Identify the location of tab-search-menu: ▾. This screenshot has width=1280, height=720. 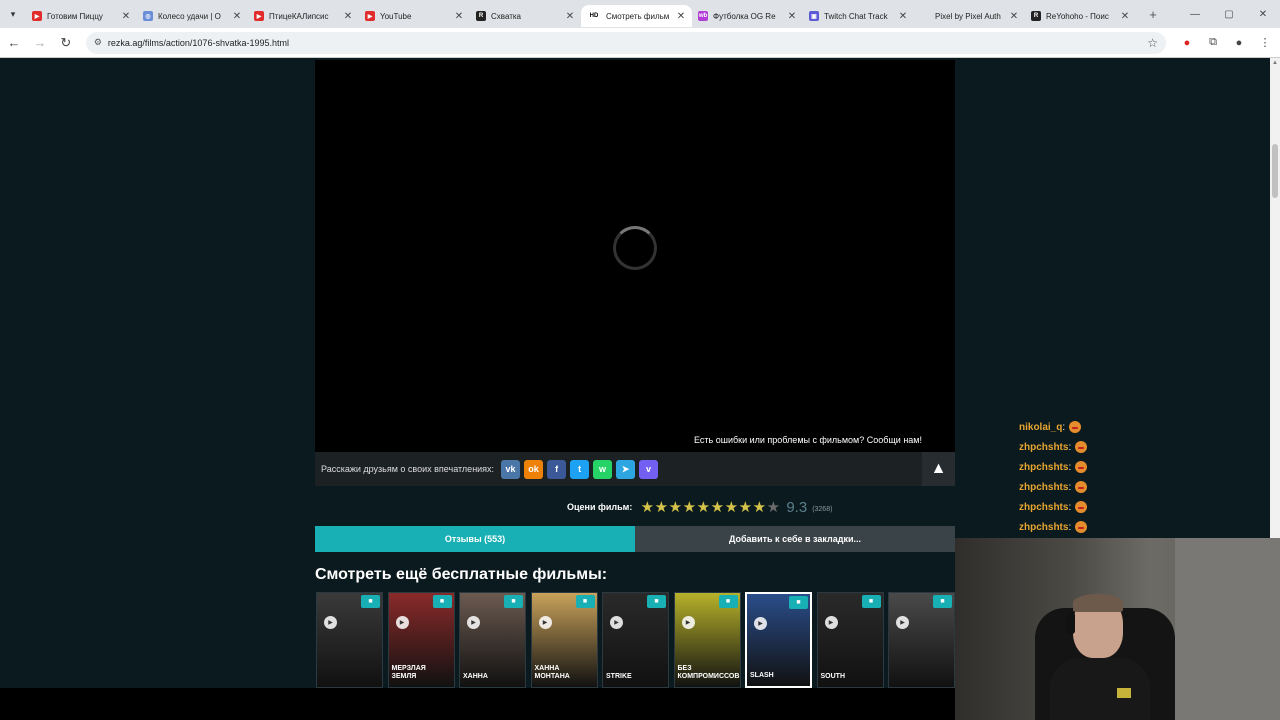
(13, 14).